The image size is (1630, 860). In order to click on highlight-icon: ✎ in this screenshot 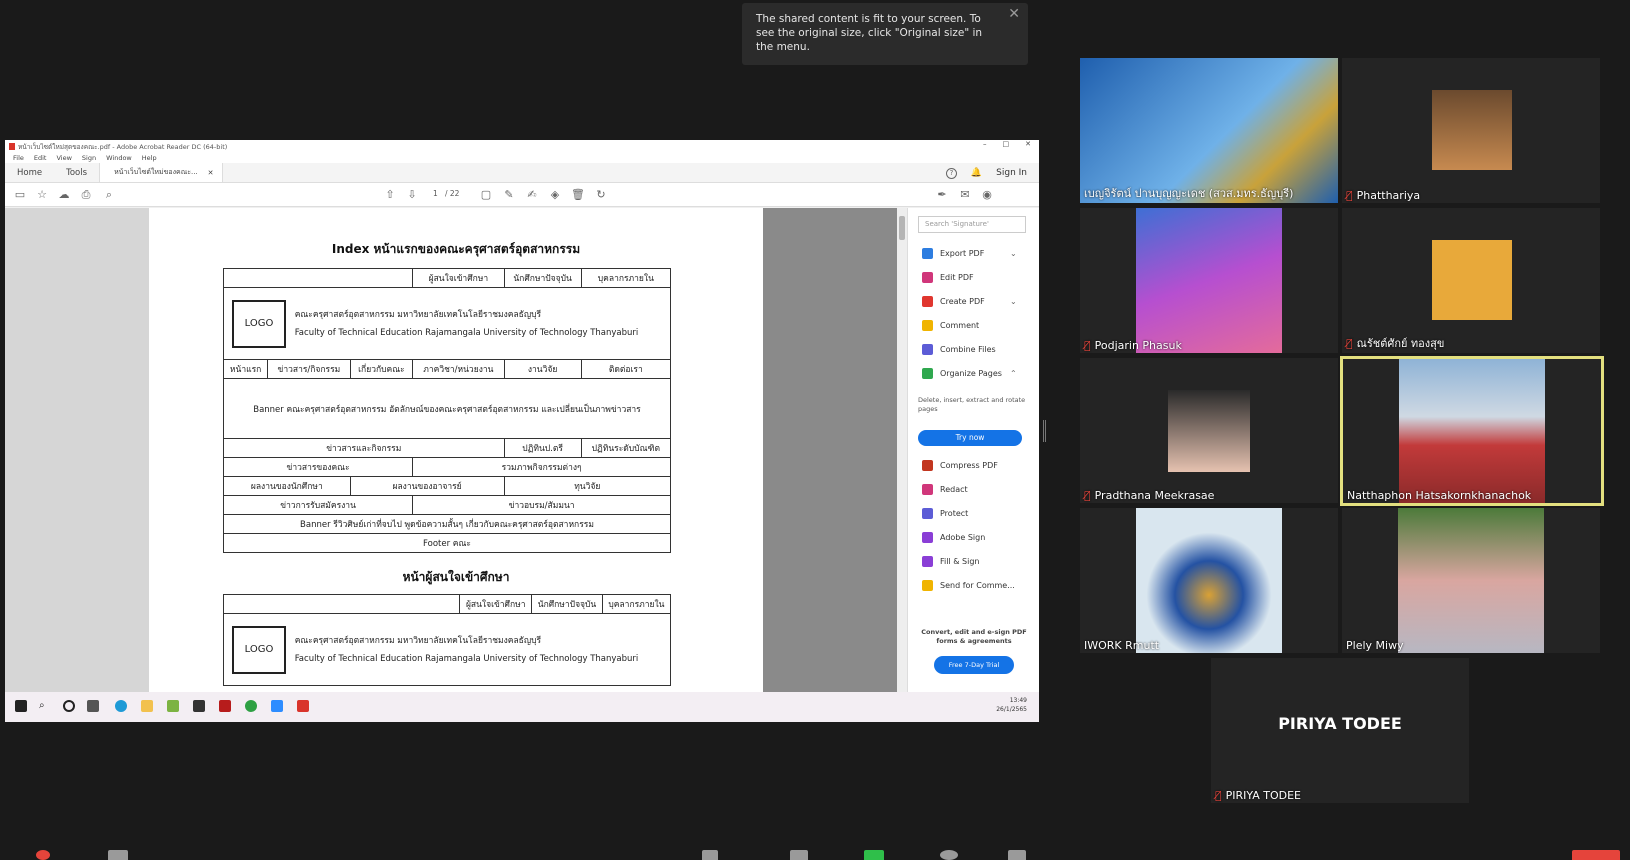, I will do `click(509, 195)`.